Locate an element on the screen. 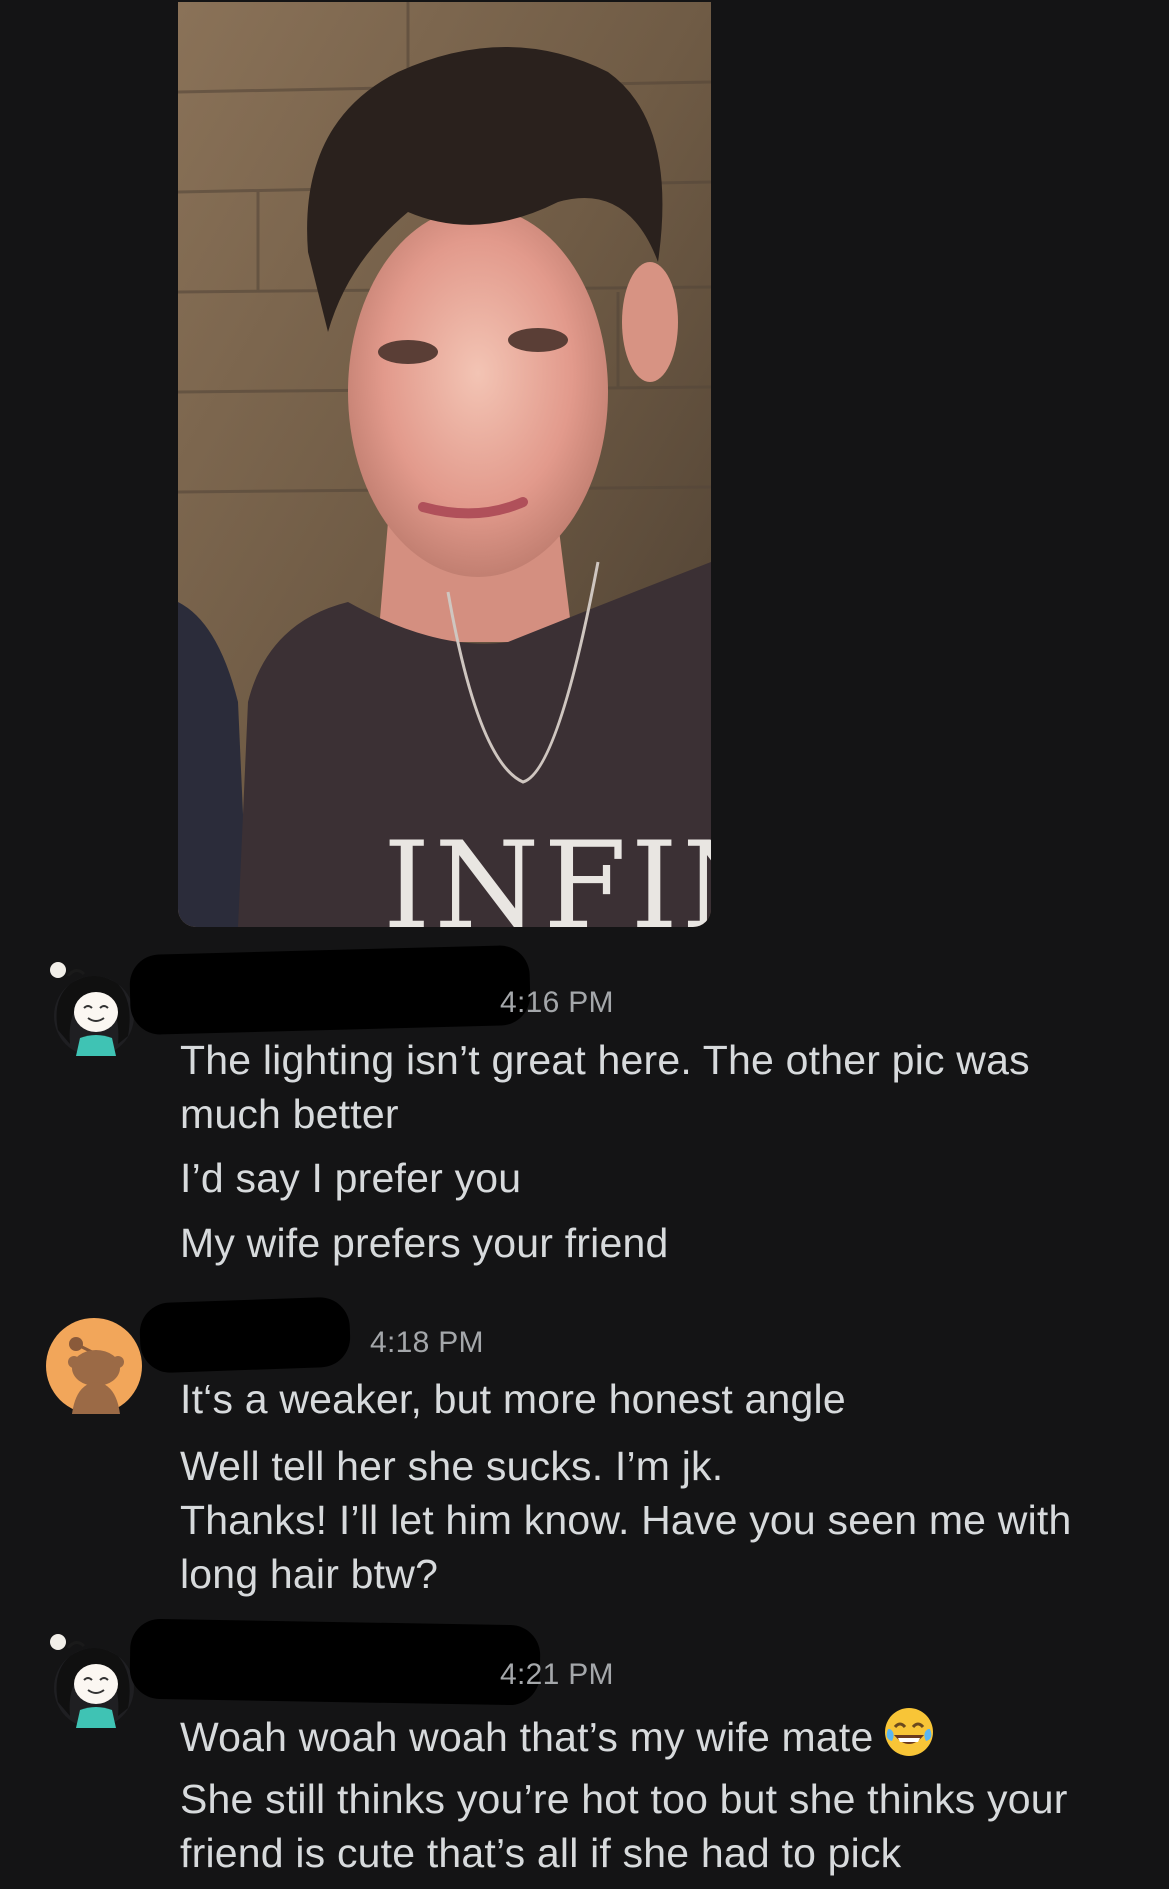  message-text: My wife prefers your friend is located at coordinates (424, 1243).